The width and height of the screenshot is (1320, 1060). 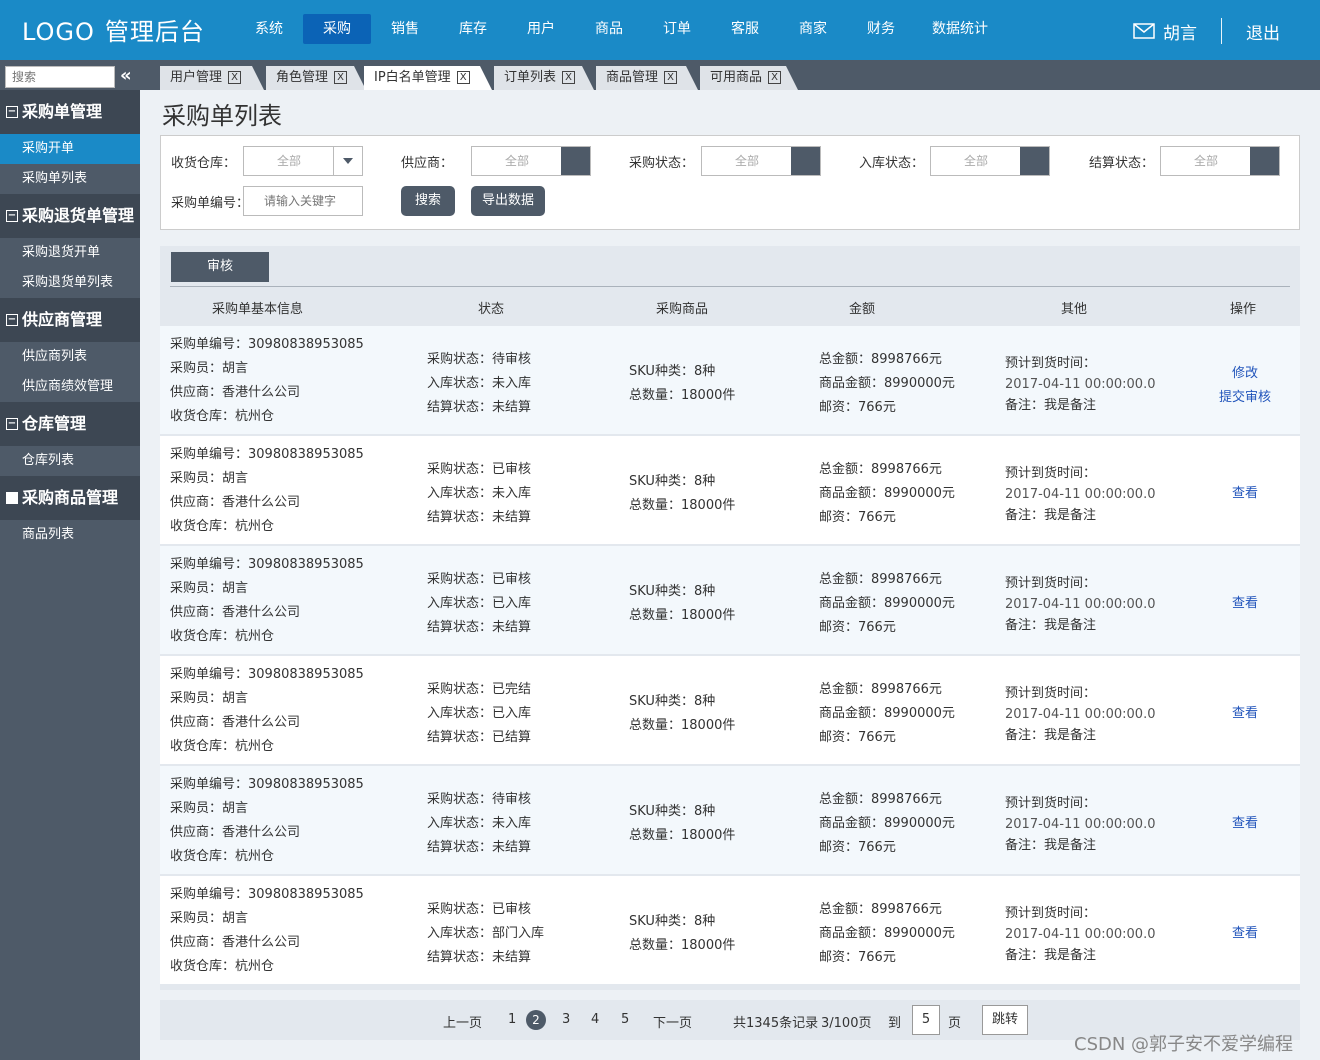 I want to click on next-page-link: 下一页, so click(x=672, y=1021).